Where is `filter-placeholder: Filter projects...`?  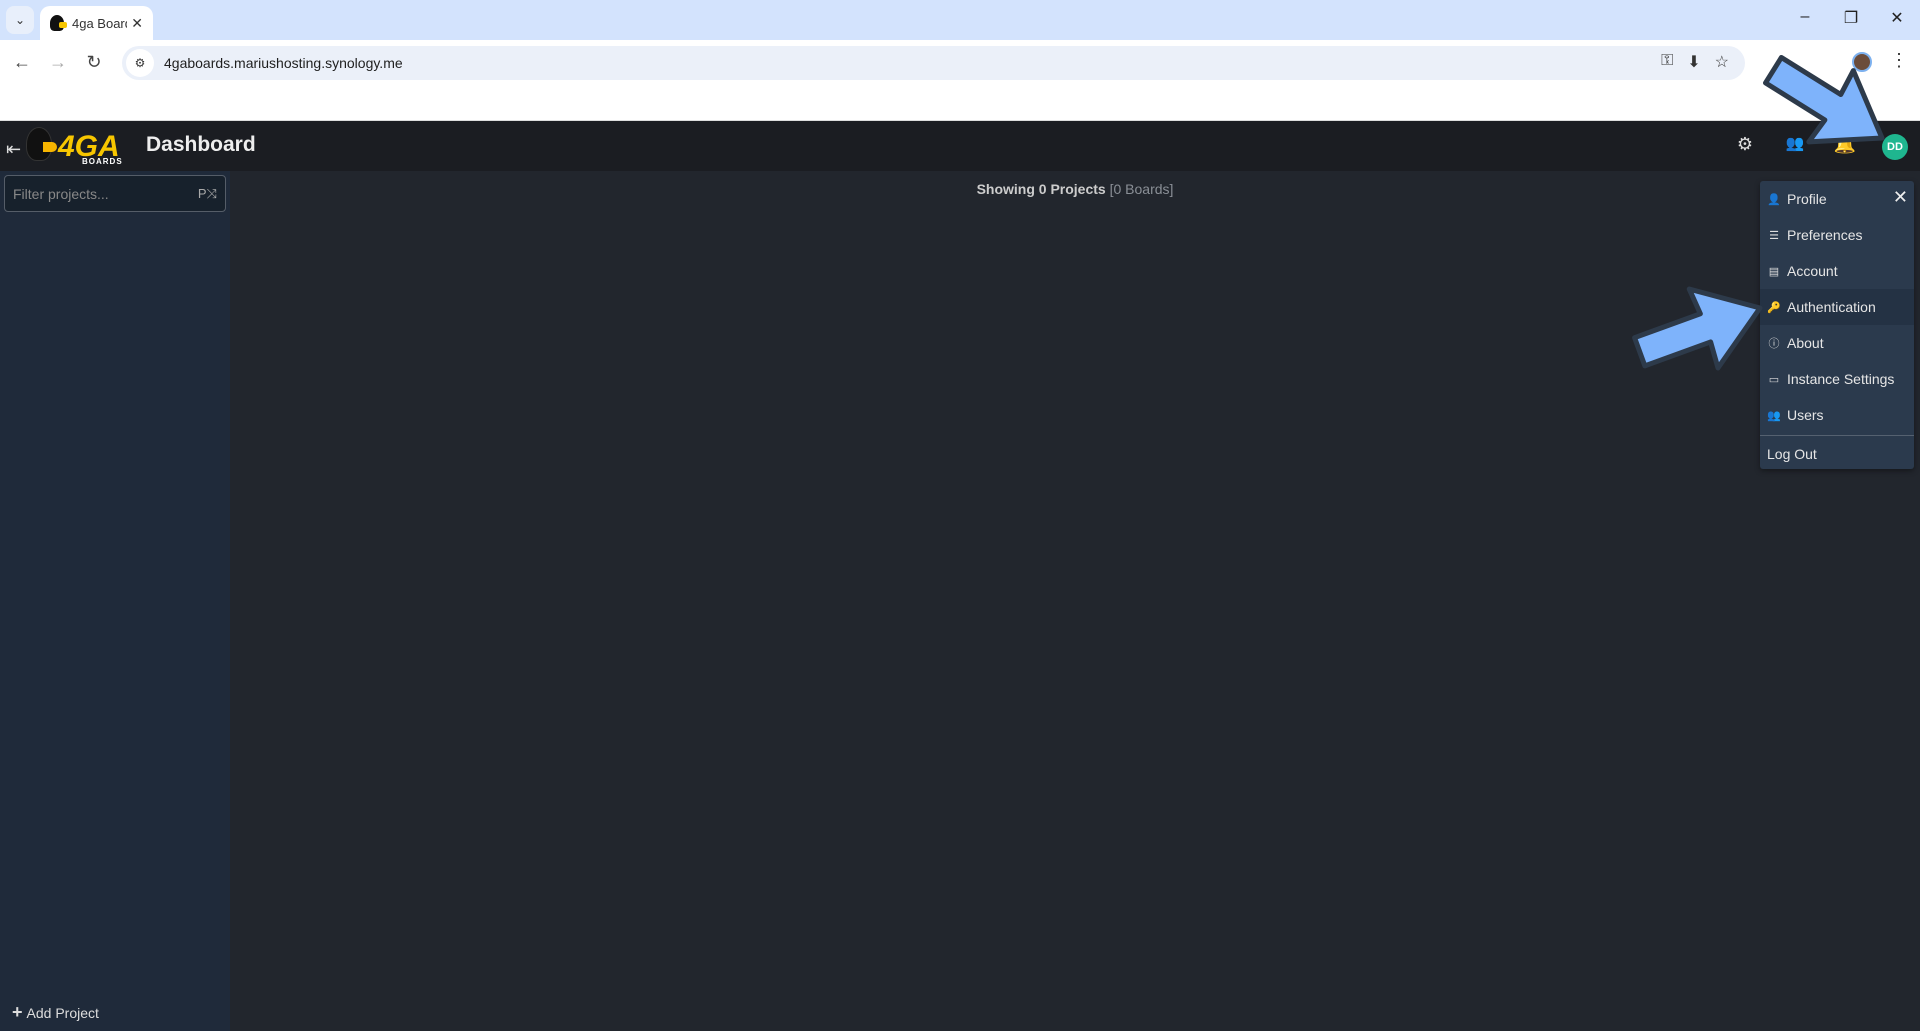
filter-placeholder: Filter projects... is located at coordinates (61, 193).